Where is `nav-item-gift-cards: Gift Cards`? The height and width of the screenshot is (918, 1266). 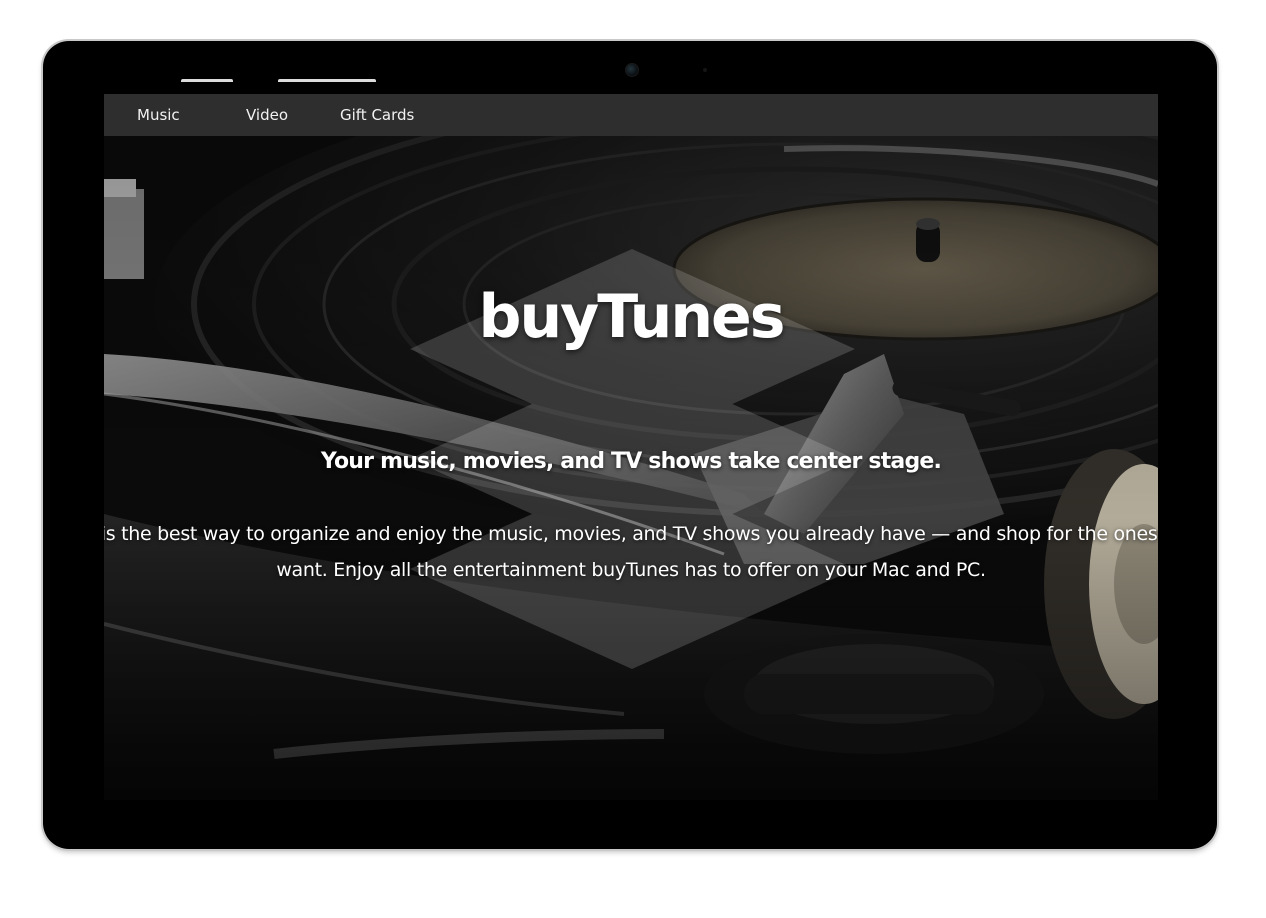 nav-item-gift-cards: Gift Cards is located at coordinates (377, 115).